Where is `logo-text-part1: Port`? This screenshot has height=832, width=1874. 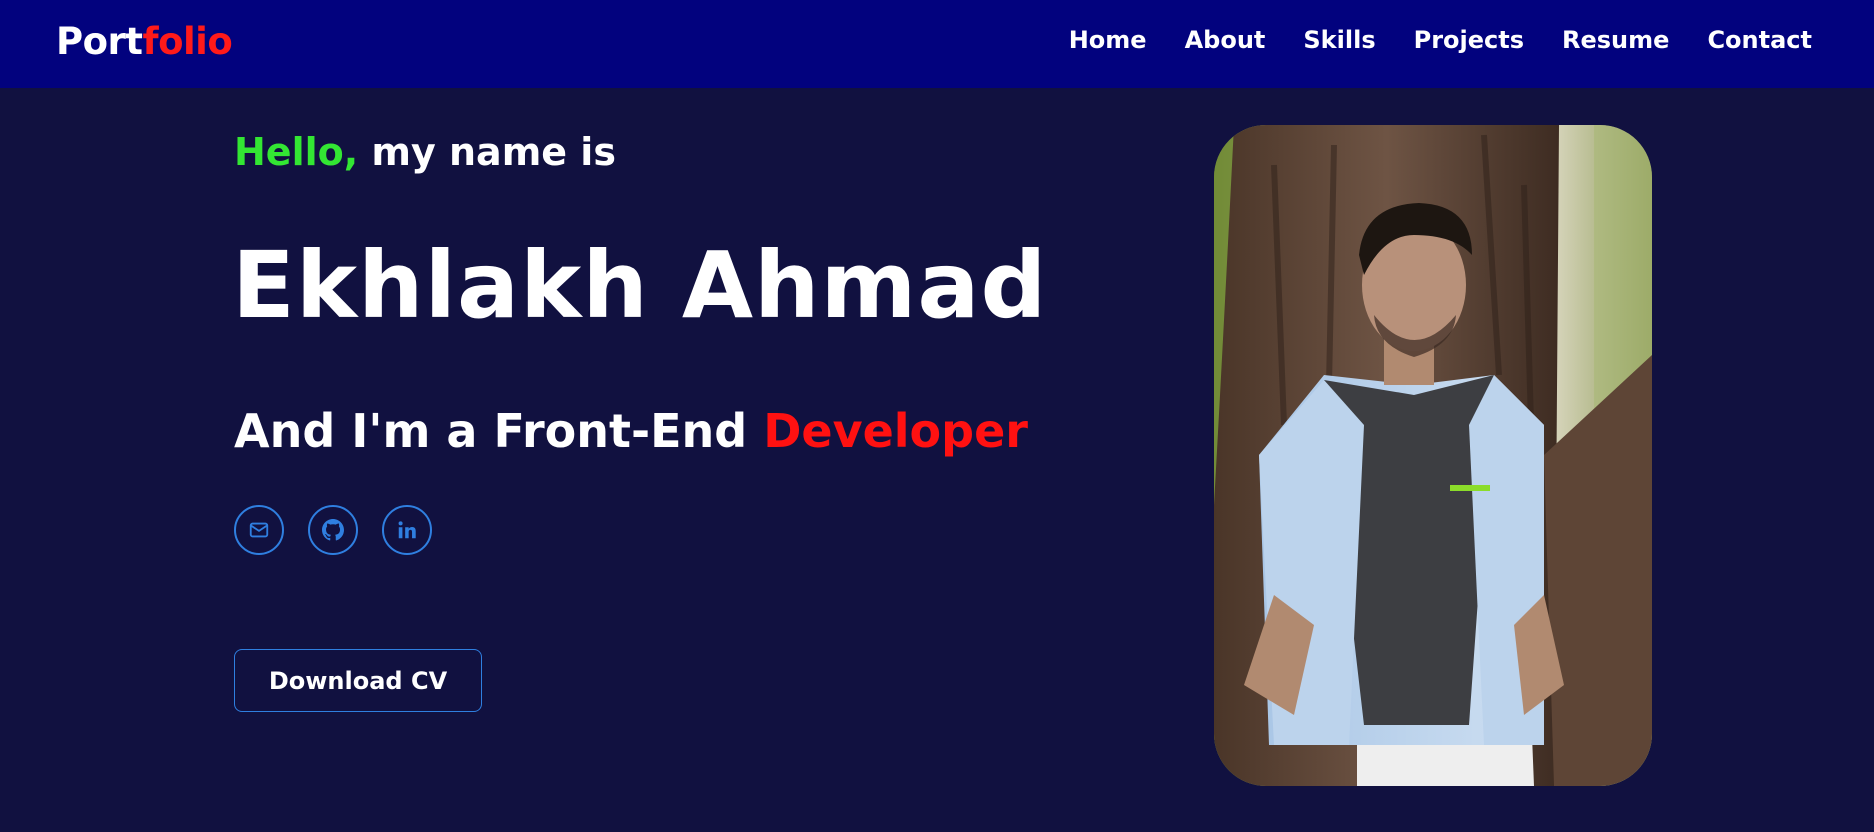
logo-text-part1: Port is located at coordinates (99, 41).